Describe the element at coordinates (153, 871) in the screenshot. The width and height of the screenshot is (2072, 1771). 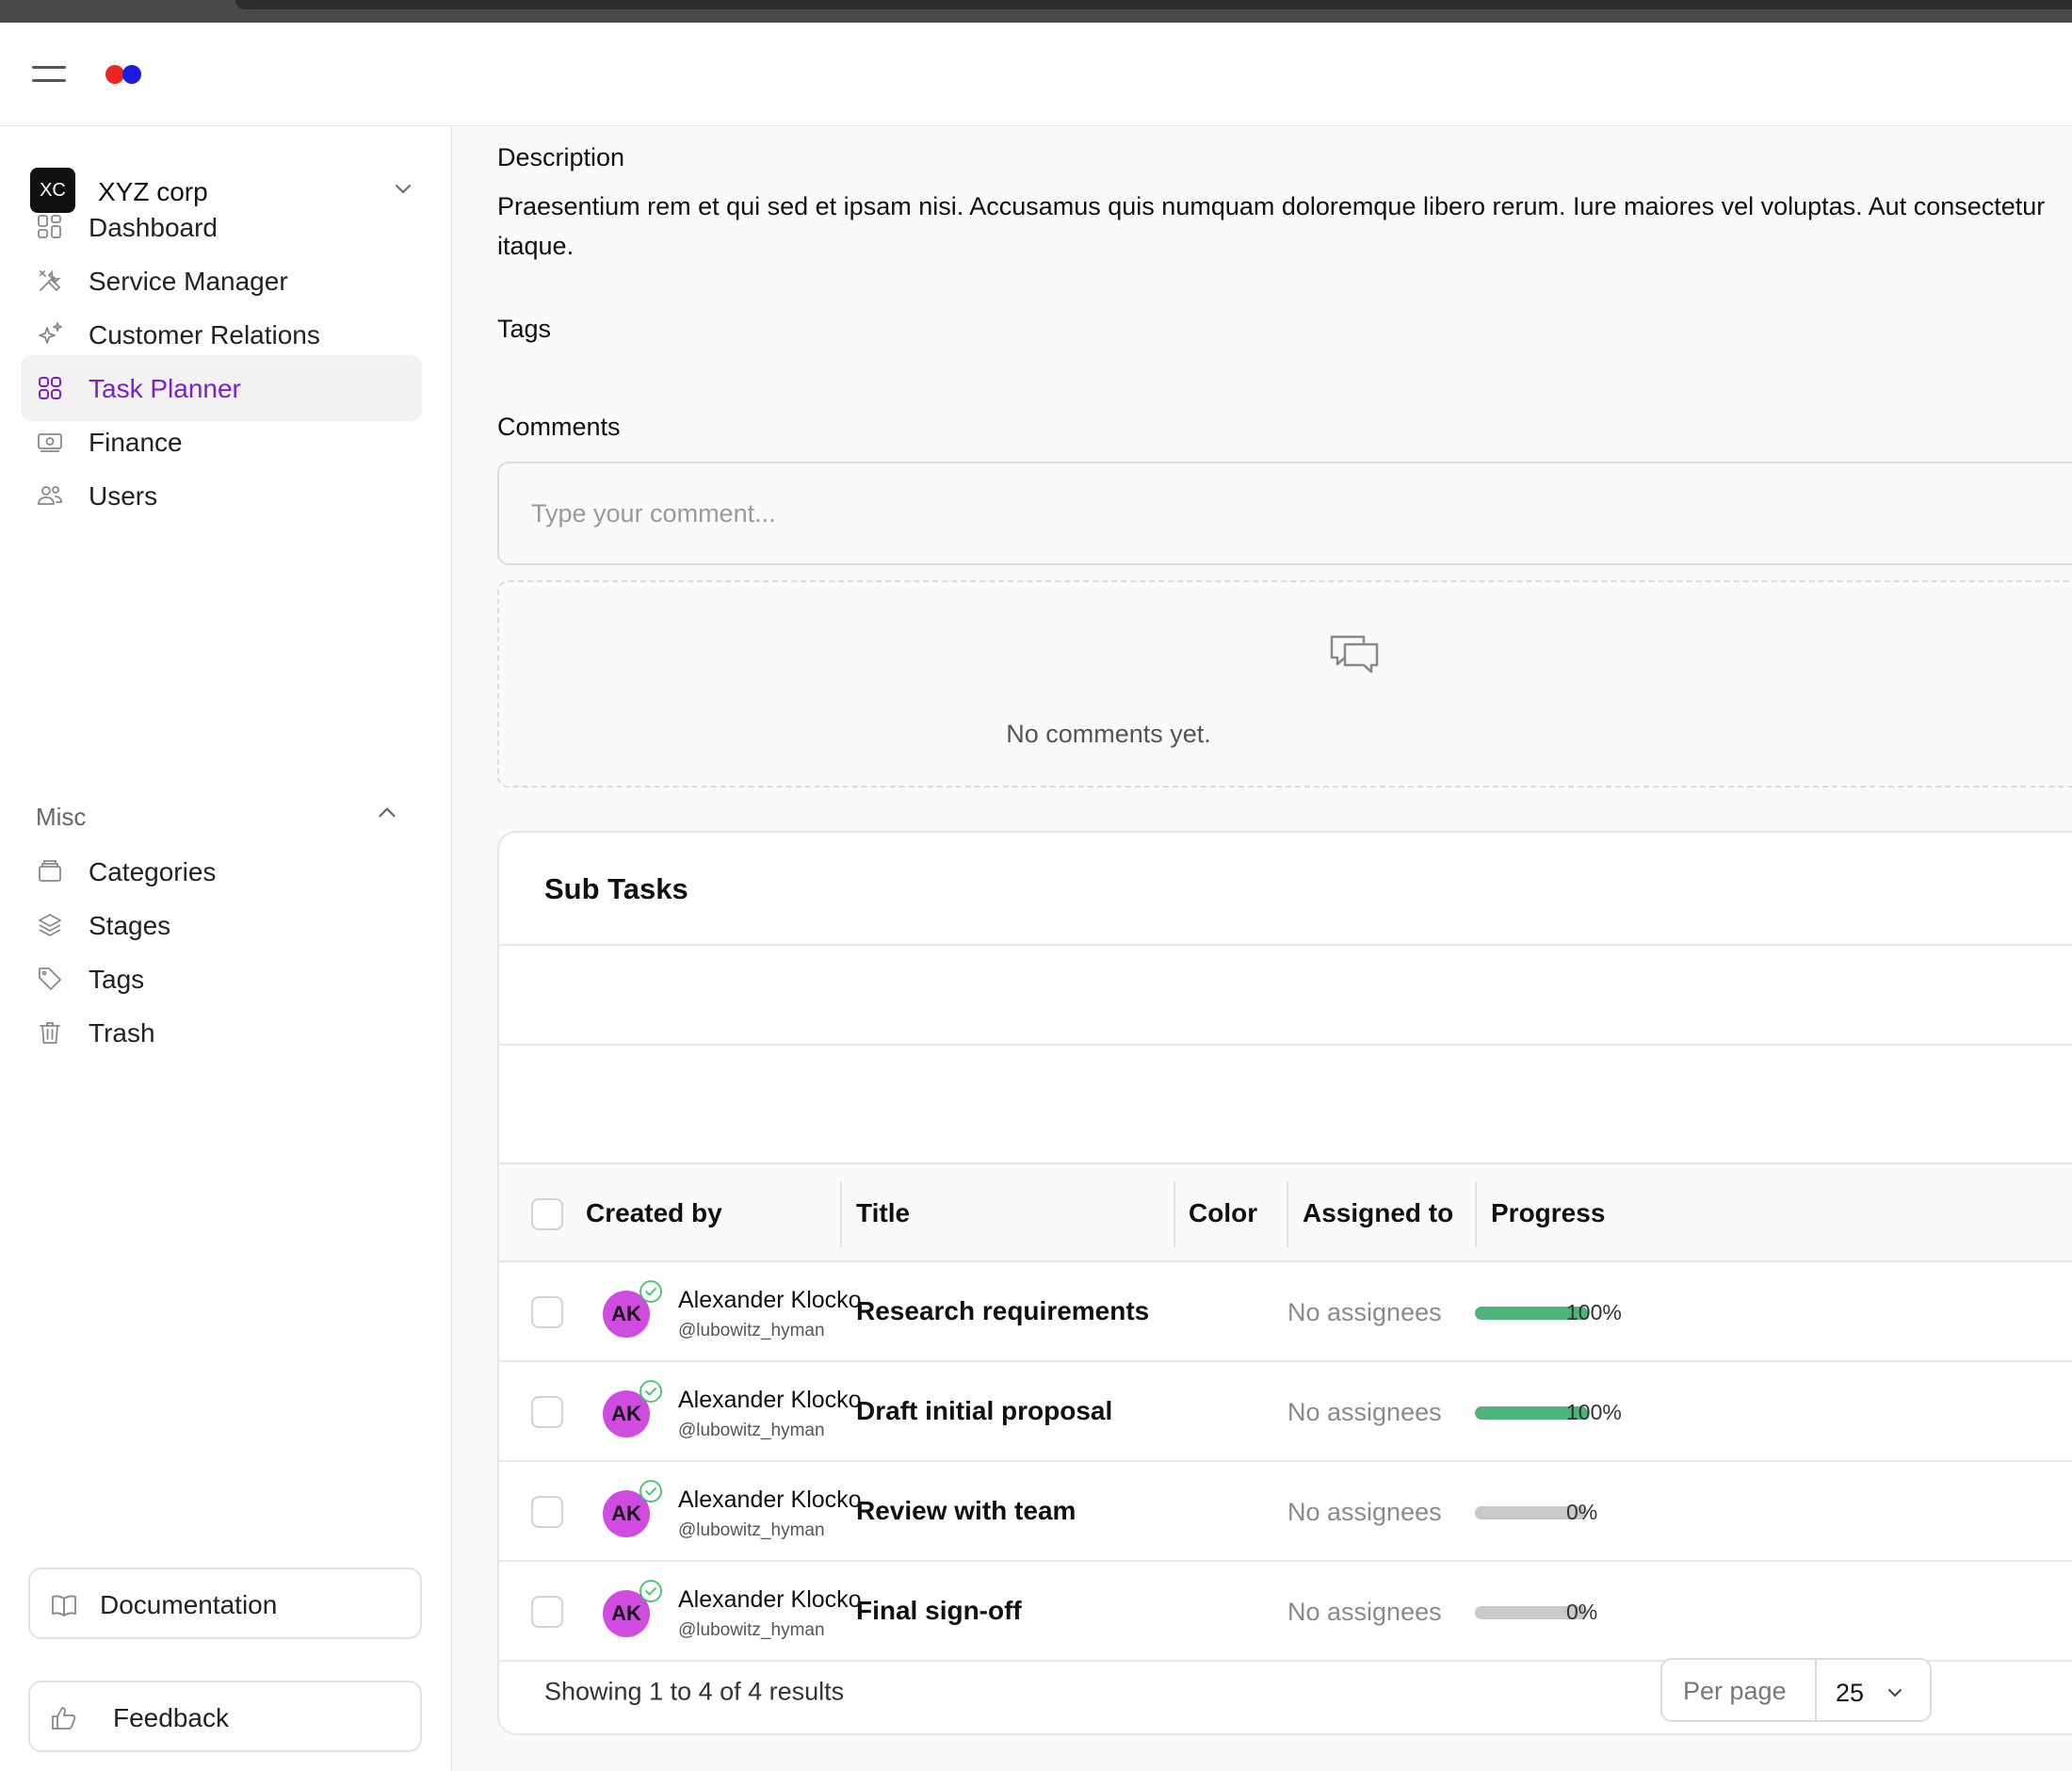
I see `sidebar-item-label: Categories` at that location.